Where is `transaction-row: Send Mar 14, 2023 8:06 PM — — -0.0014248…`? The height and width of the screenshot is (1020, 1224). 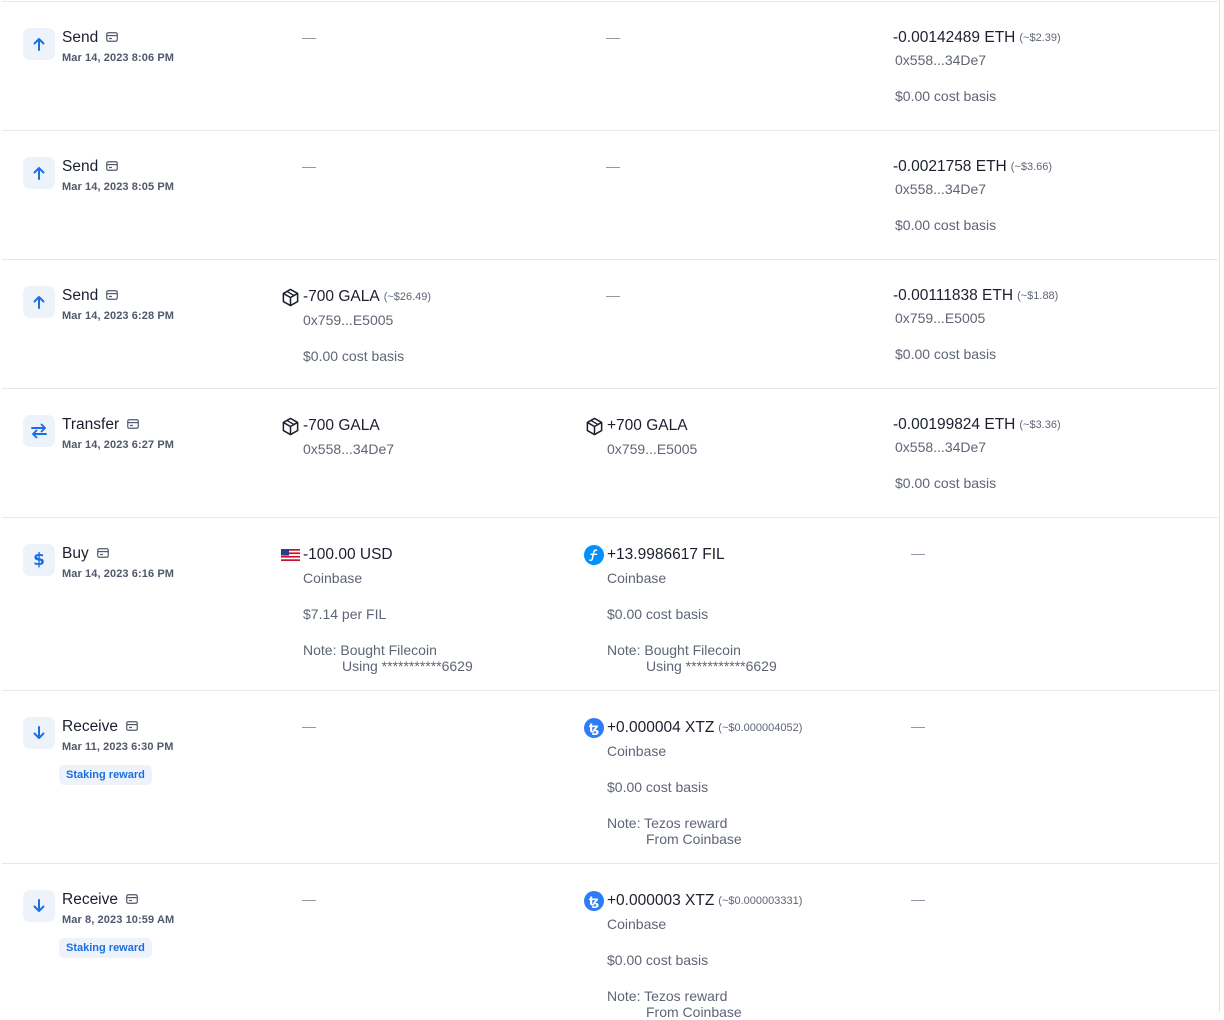
transaction-row: Send Mar 14, 2023 8:06 PM — — -0.0014248… is located at coordinates (610, 66).